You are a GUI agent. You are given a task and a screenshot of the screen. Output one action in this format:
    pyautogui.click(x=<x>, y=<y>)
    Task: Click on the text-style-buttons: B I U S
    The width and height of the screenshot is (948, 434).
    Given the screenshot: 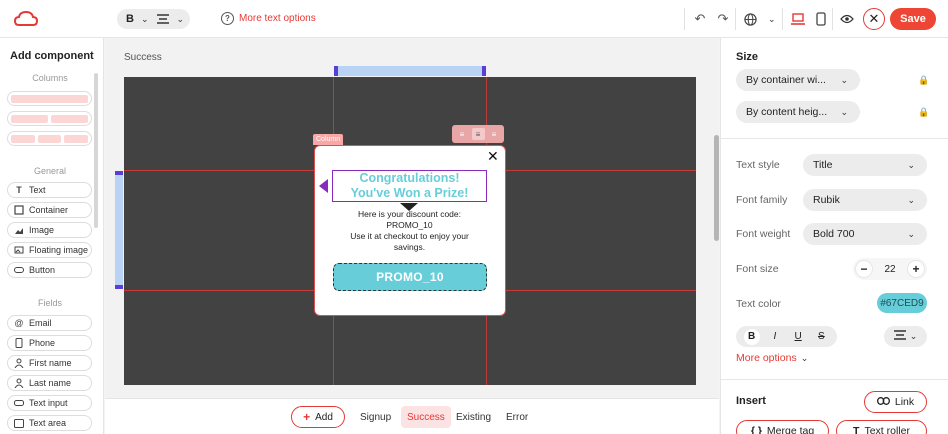 What is the action you would take?
    pyautogui.click(x=786, y=336)
    